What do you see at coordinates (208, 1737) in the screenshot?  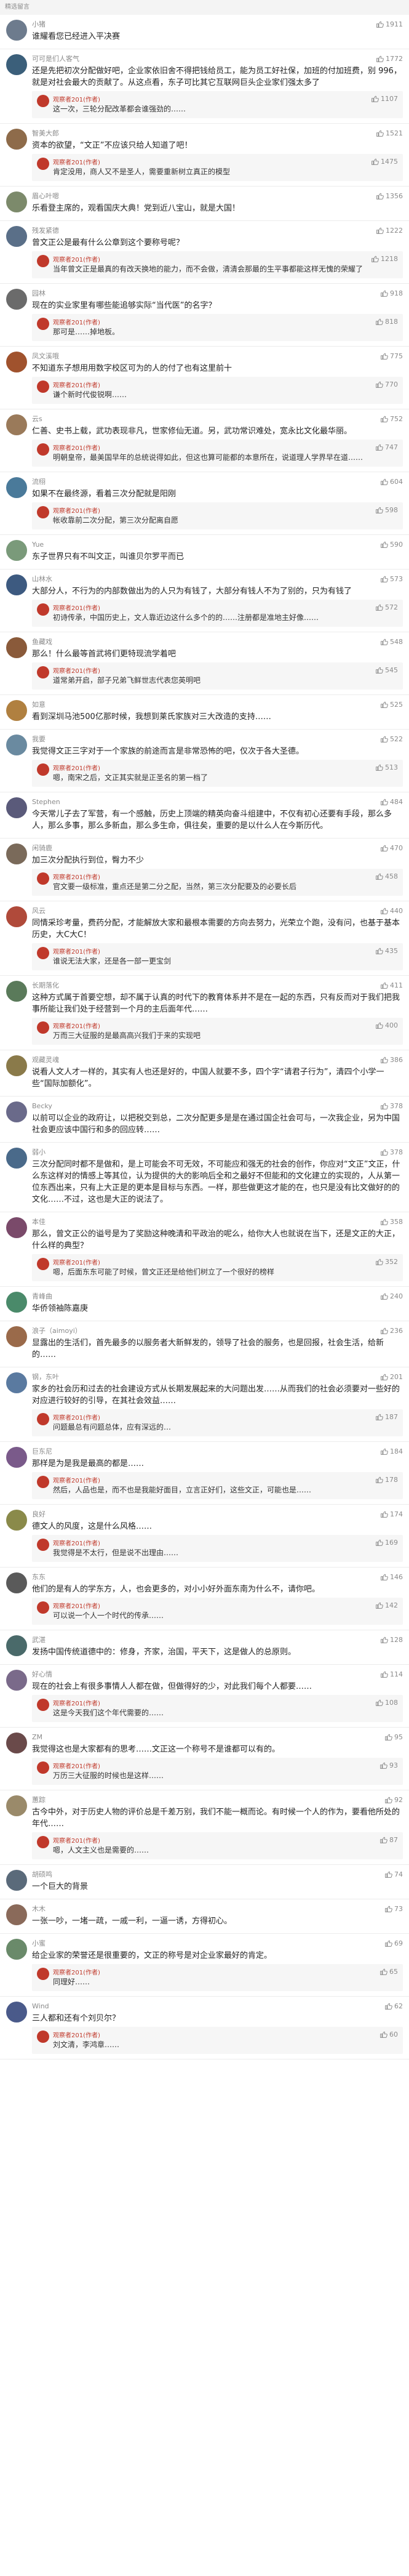 I see `comment-username: ZM` at bounding box center [208, 1737].